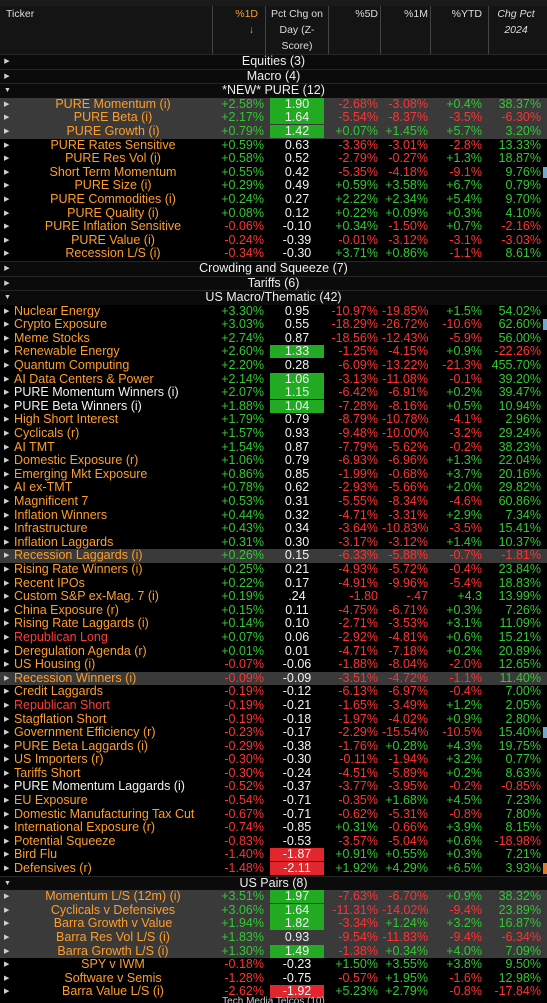 The height and width of the screenshot is (1003, 547). I want to click on ticker-name: Momentum L/S (12m) (i), so click(113, 896).